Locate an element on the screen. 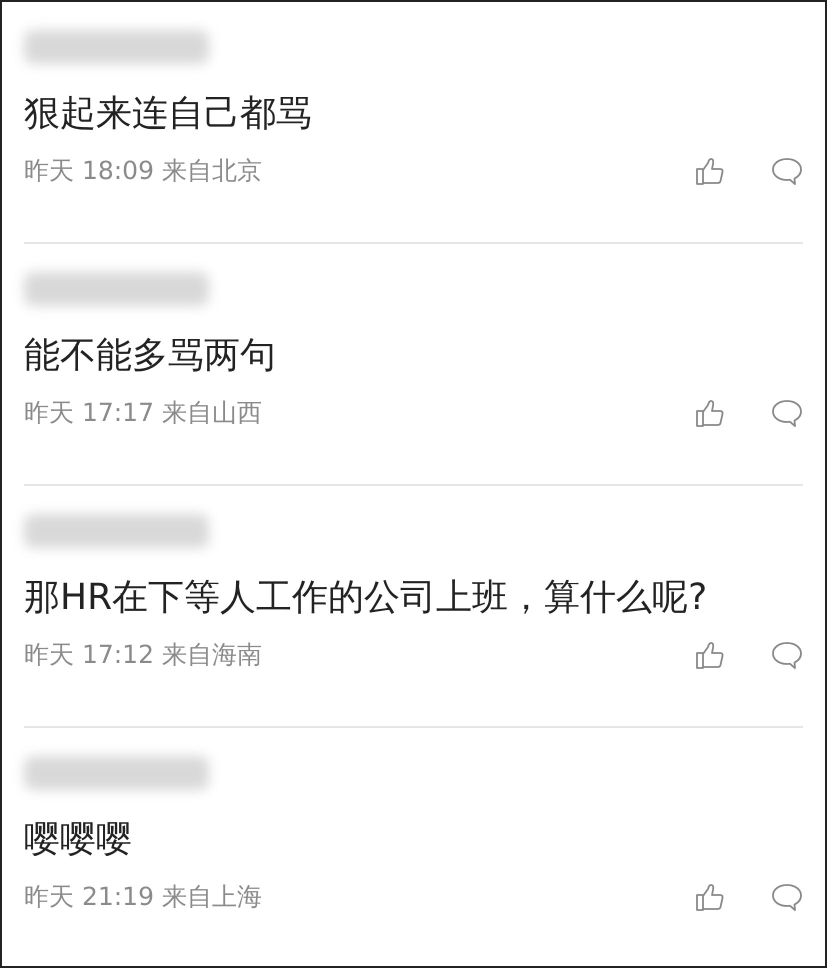  comment-meta: 昨天 17:12 来自海南 is located at coordinates (143, 655).